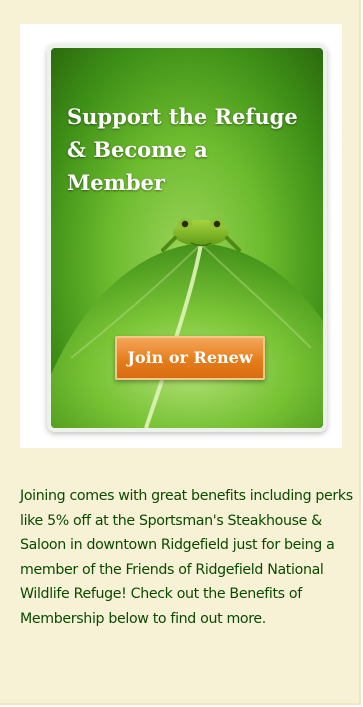 The image size is (363, 707). Describe the element at coordinates (182, 149) in the screenshot. I see `banner-title: Support the Refuge & Become a Member` at that location.